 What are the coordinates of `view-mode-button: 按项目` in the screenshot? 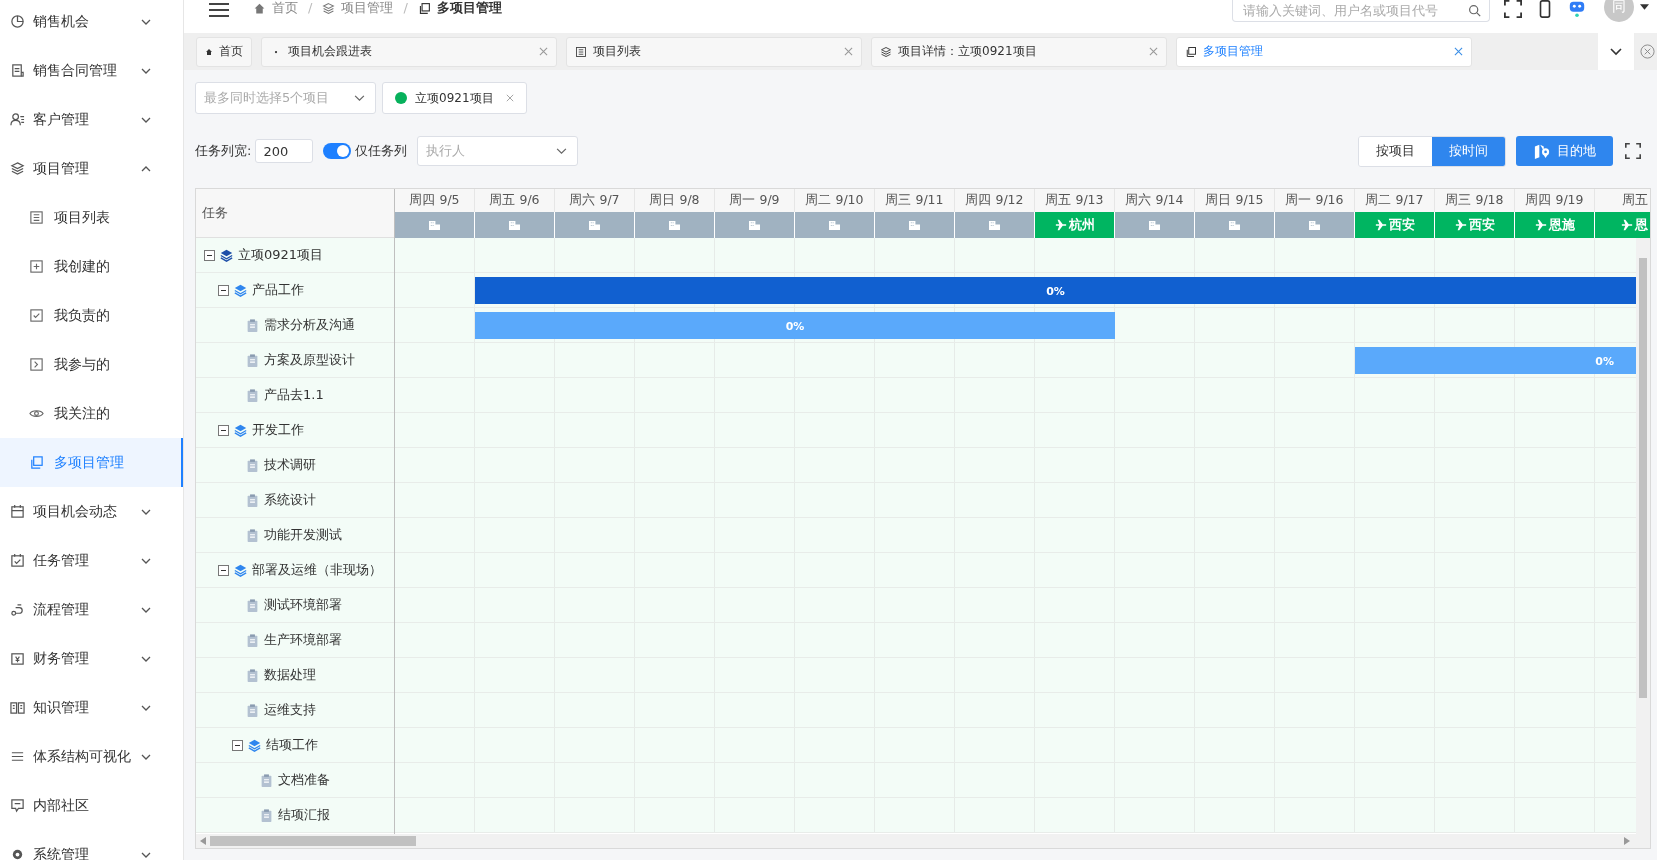 It's located at (1395, 151).